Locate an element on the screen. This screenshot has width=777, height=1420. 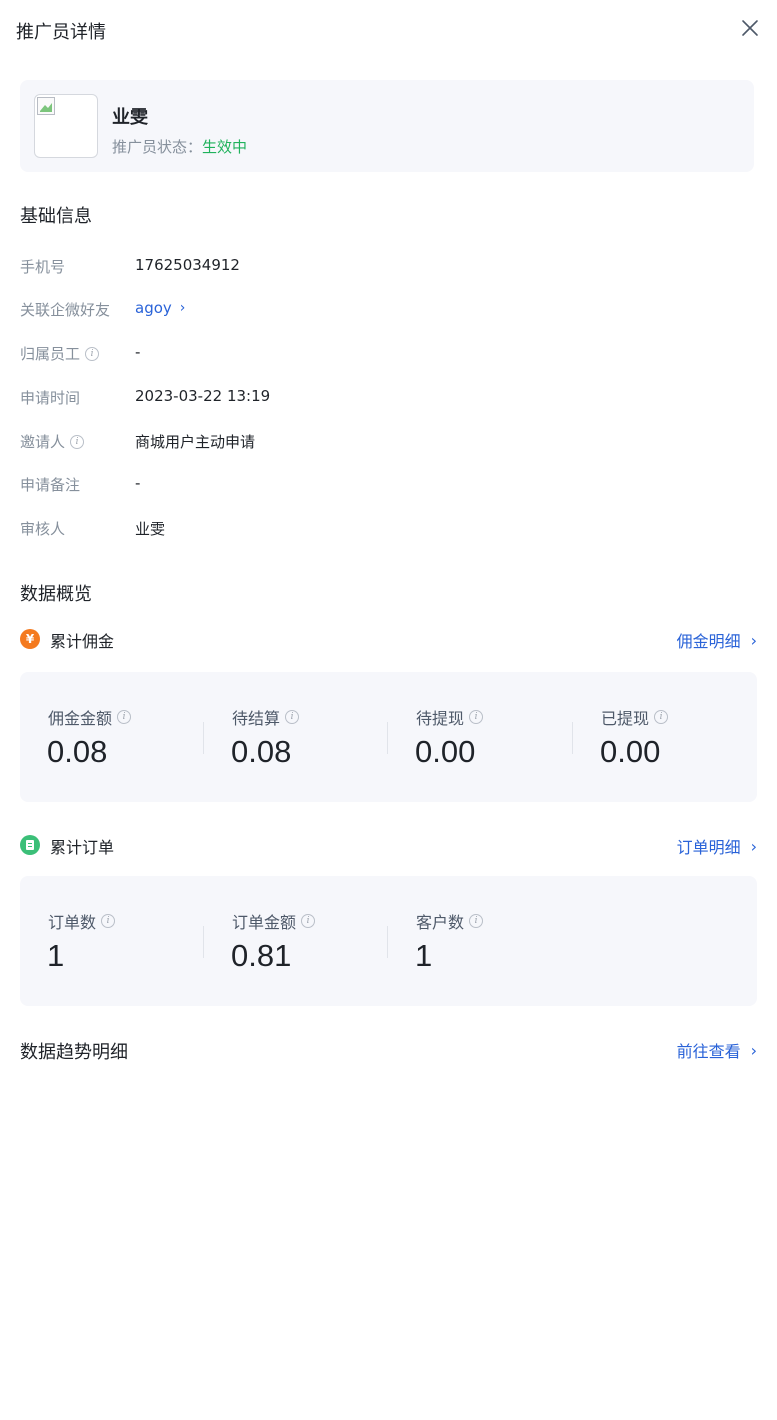
info-label-with-tip: 邀请人 i is located at coordinates (52, 441).